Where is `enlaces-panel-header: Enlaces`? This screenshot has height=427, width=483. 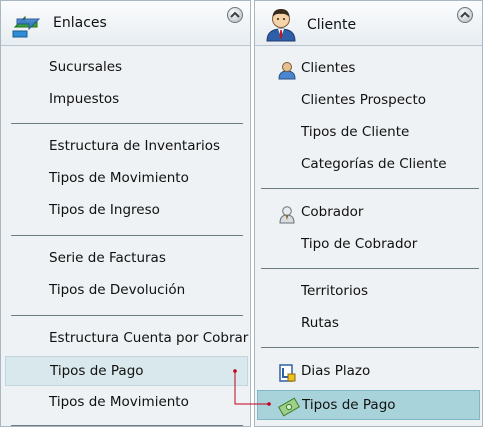
enlaces-panel-header: Enlaces is located at coordinates (125, 23).